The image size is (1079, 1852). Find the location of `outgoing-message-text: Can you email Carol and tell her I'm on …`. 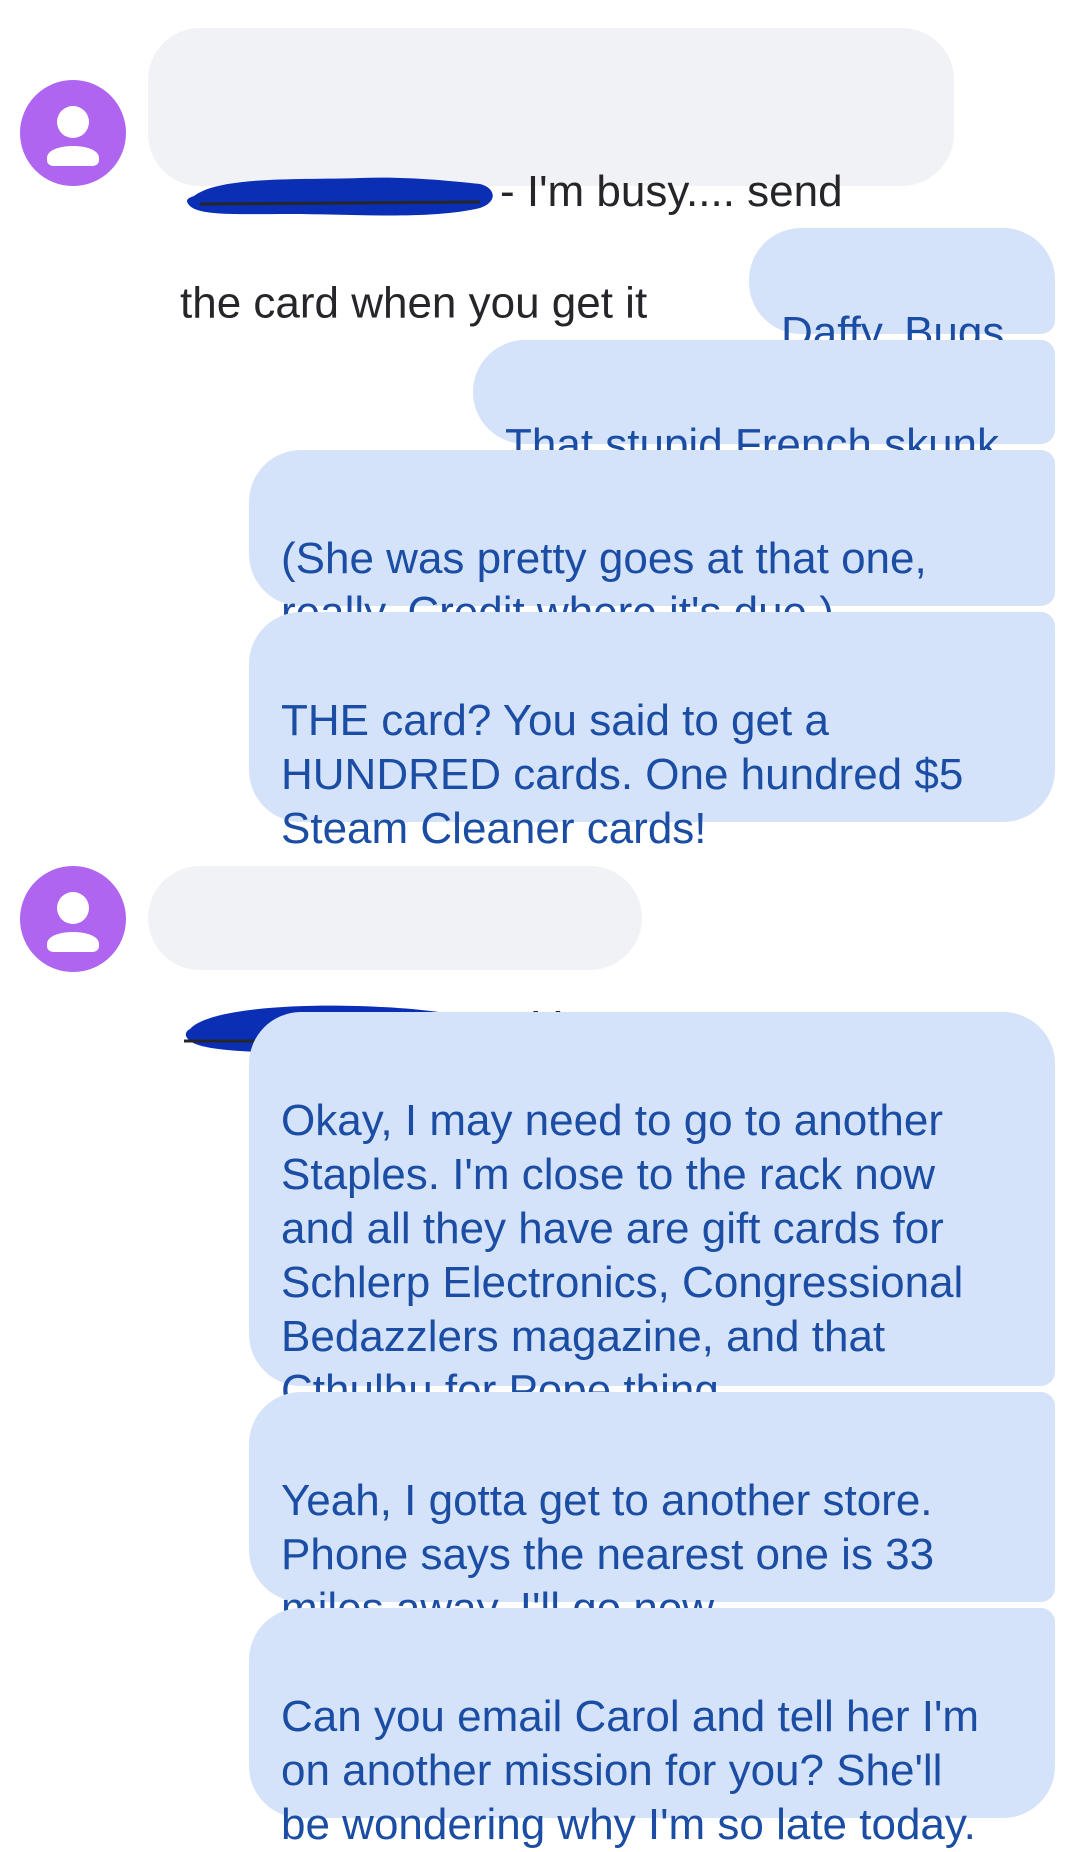

outgoing-message-text: Can you email Carol and tell her I'm on … is located at coordinates (630, 1770).